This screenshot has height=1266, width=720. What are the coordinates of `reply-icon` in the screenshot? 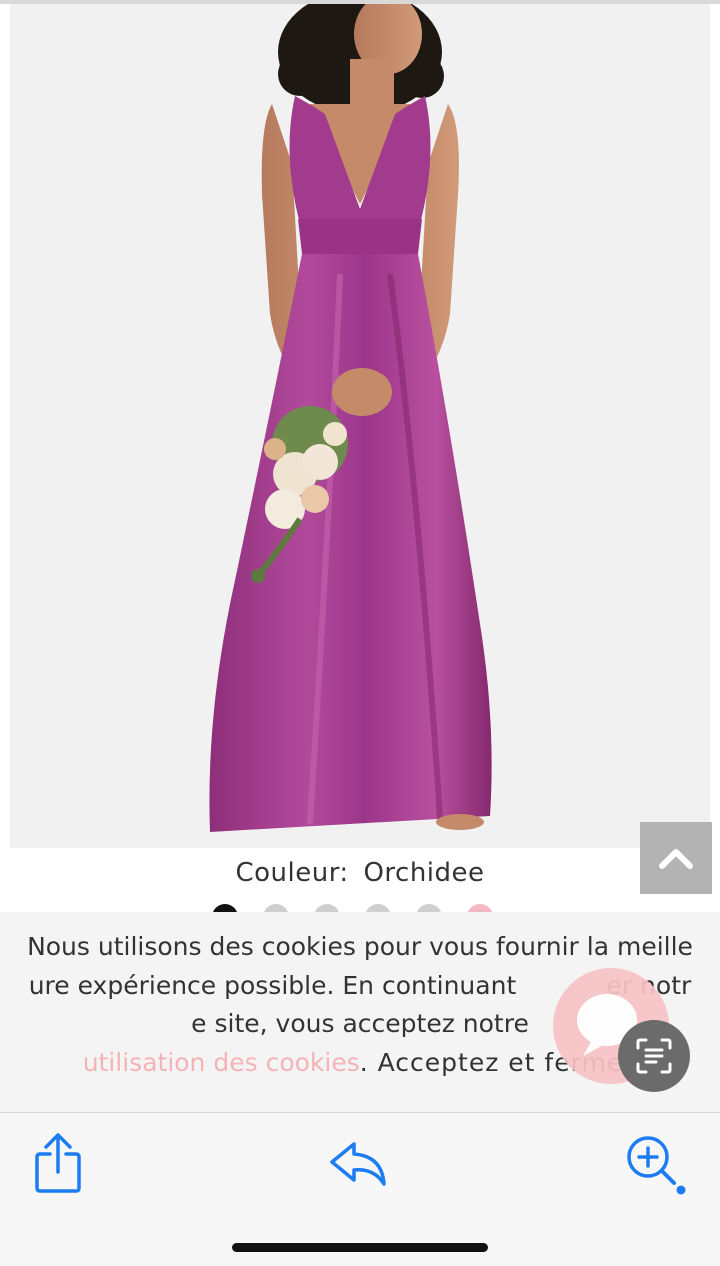 It's located at (358, 1164).